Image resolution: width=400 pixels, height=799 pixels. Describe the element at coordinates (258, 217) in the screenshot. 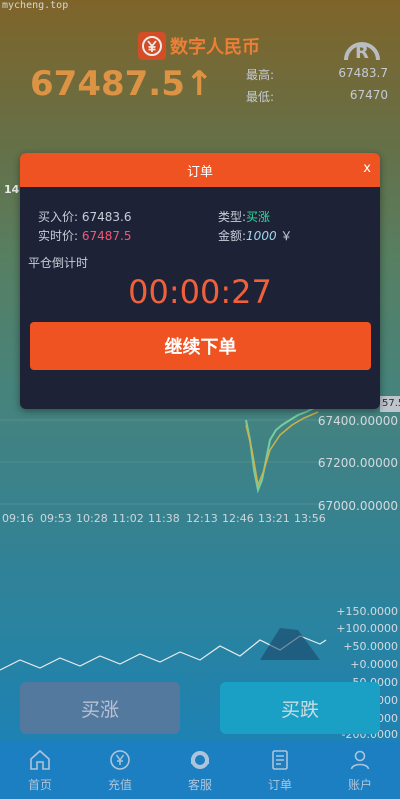

I see `type-value: 买涨` at that location.